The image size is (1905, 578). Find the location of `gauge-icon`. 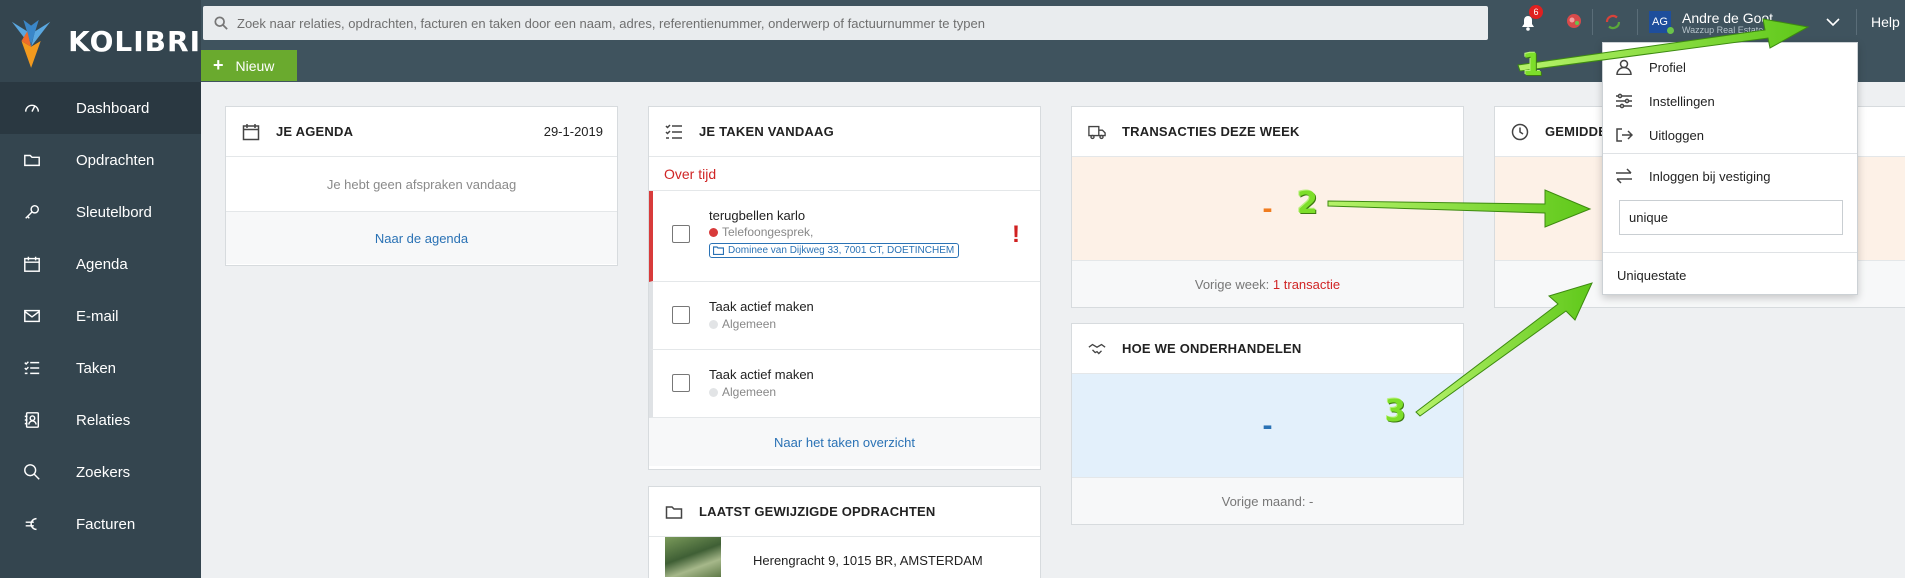

gauge-icon is located at coordinates (32, 108).